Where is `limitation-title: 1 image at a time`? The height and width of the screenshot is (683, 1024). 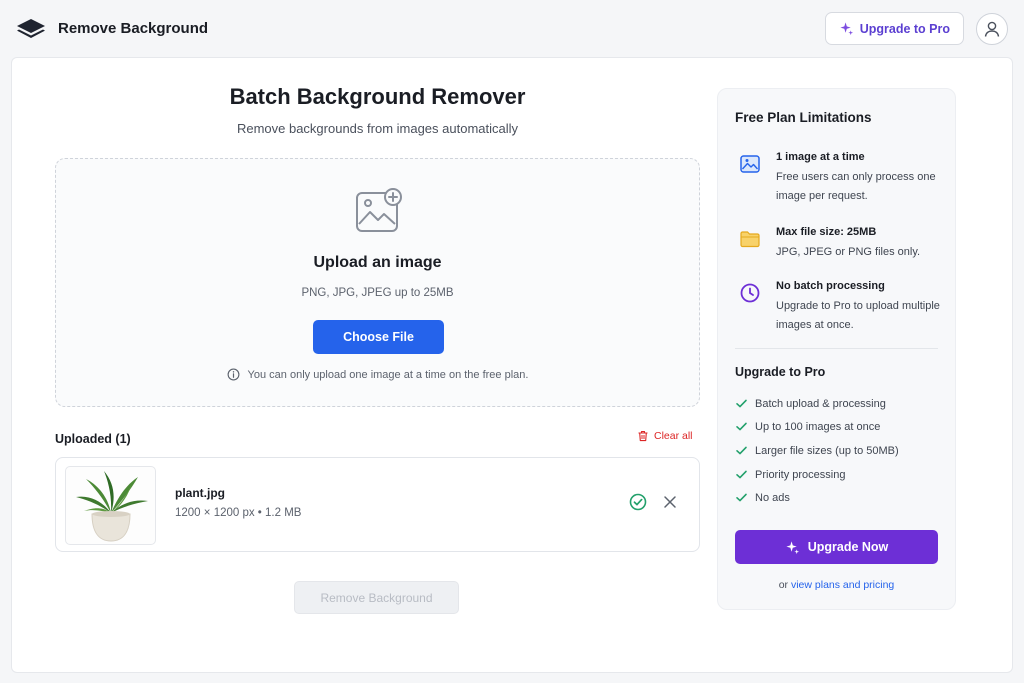 limitation-title: 1 image at a time is located at coordinates (820, 157).